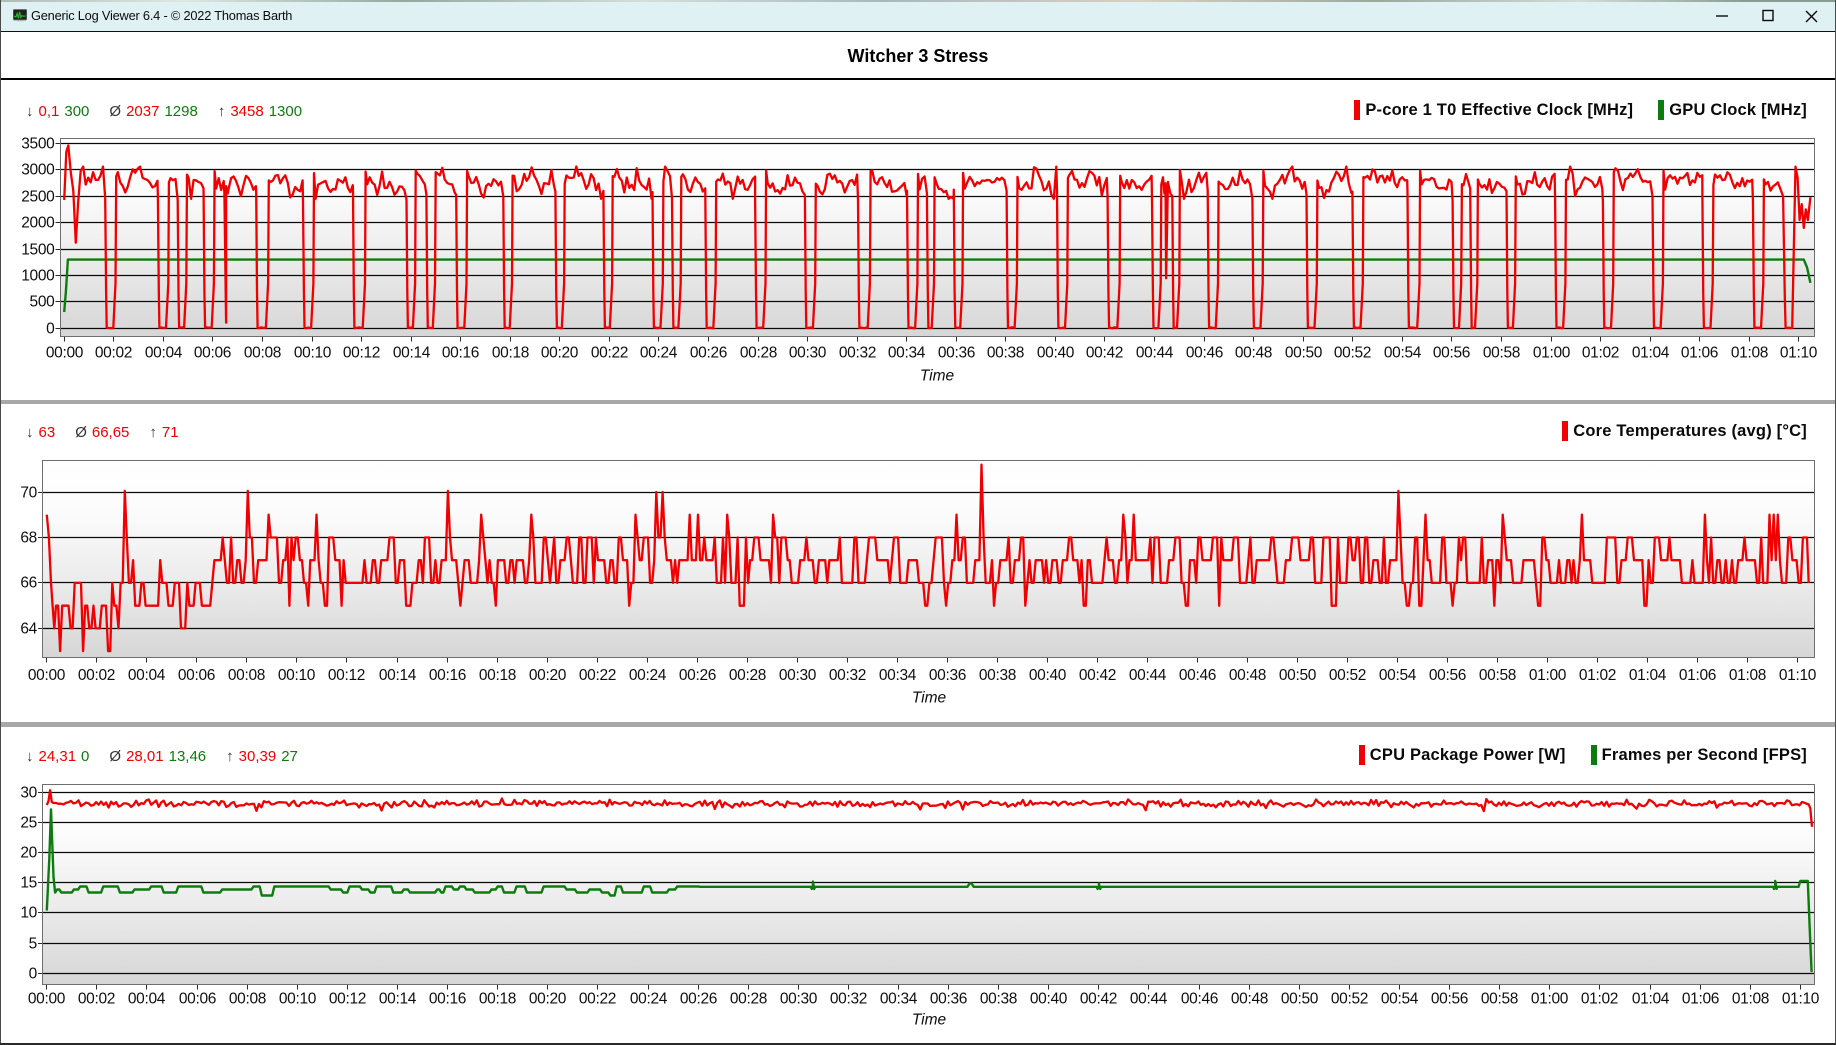  Describe the element at coordinates (28, 913) in the screenshot. I see `svg-text: 10` at that location.